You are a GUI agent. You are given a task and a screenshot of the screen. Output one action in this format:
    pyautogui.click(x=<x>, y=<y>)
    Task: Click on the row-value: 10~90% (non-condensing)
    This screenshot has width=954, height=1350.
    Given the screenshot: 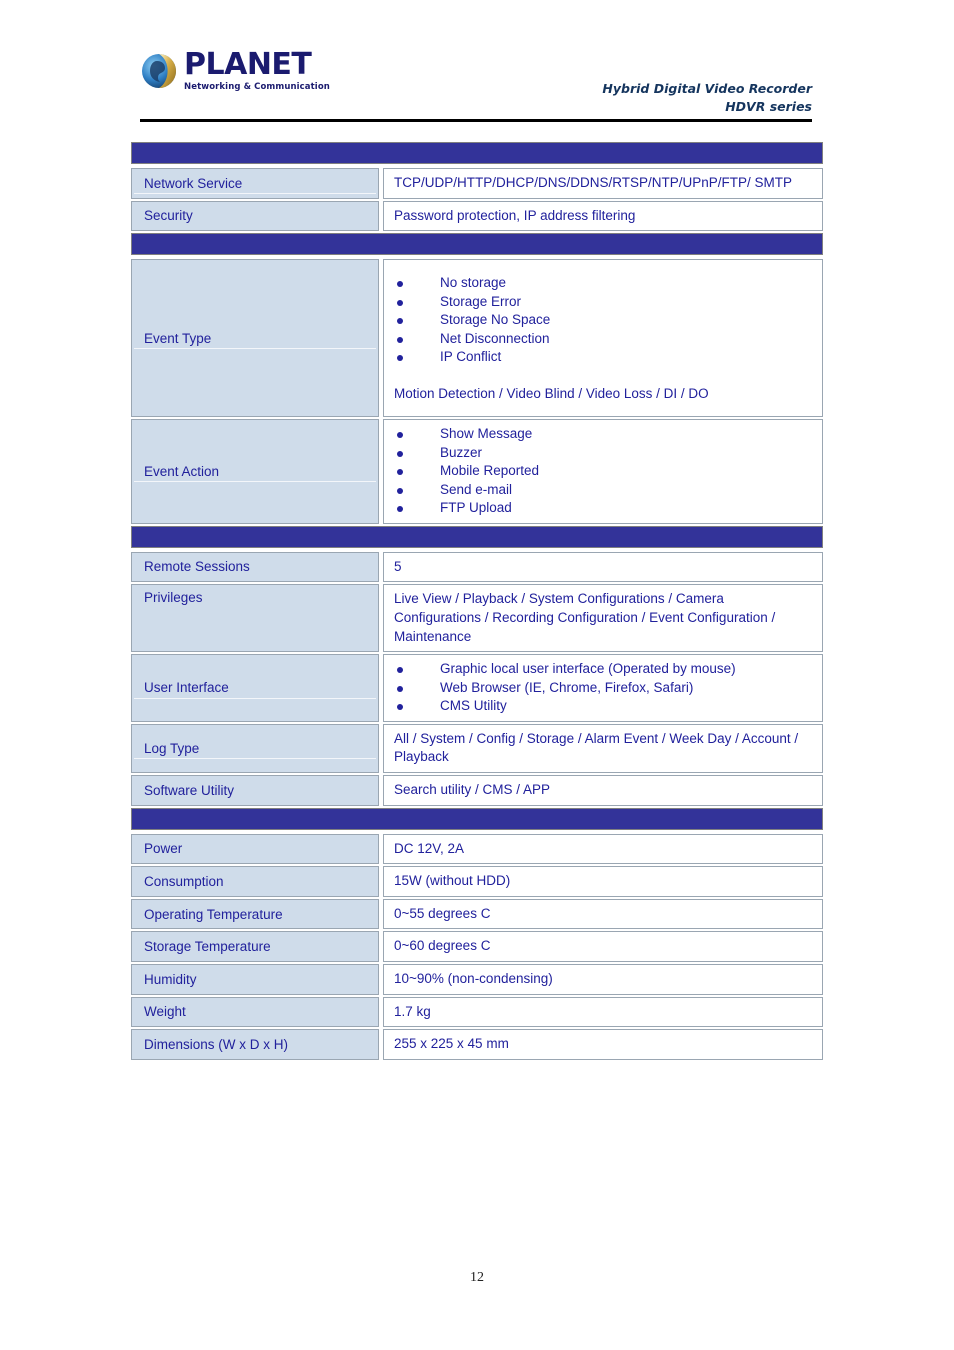 What is the action you would take?
    pyautogui.click(x=603, y=979)
    